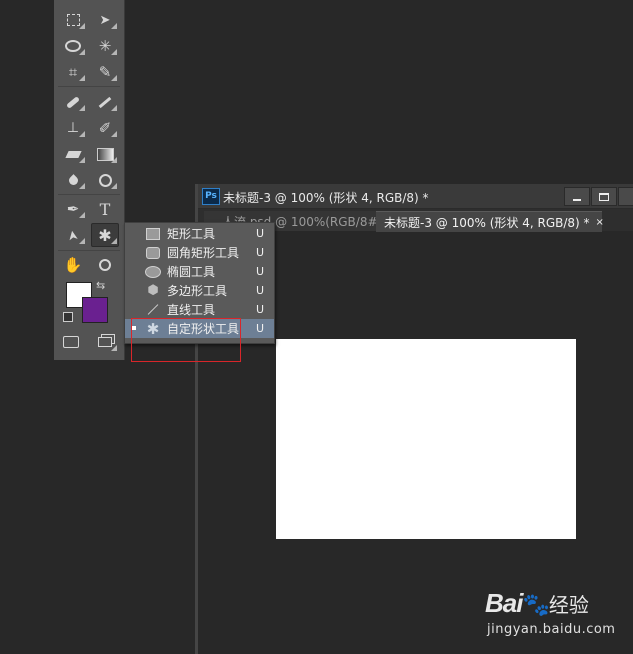 This screenshot has width=633, height=654. I want to click on default-colors-icon, so click(68, 317).